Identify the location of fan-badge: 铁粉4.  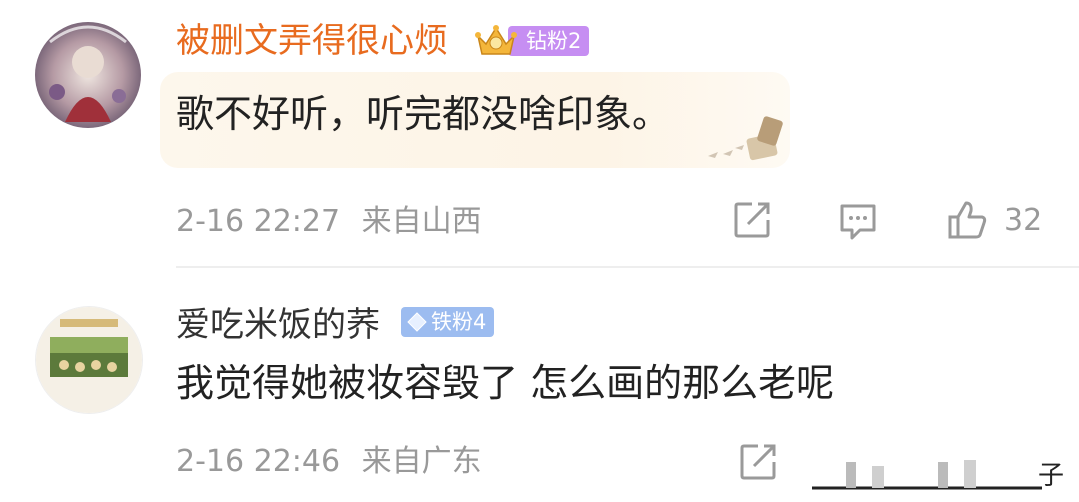
(448, 322).